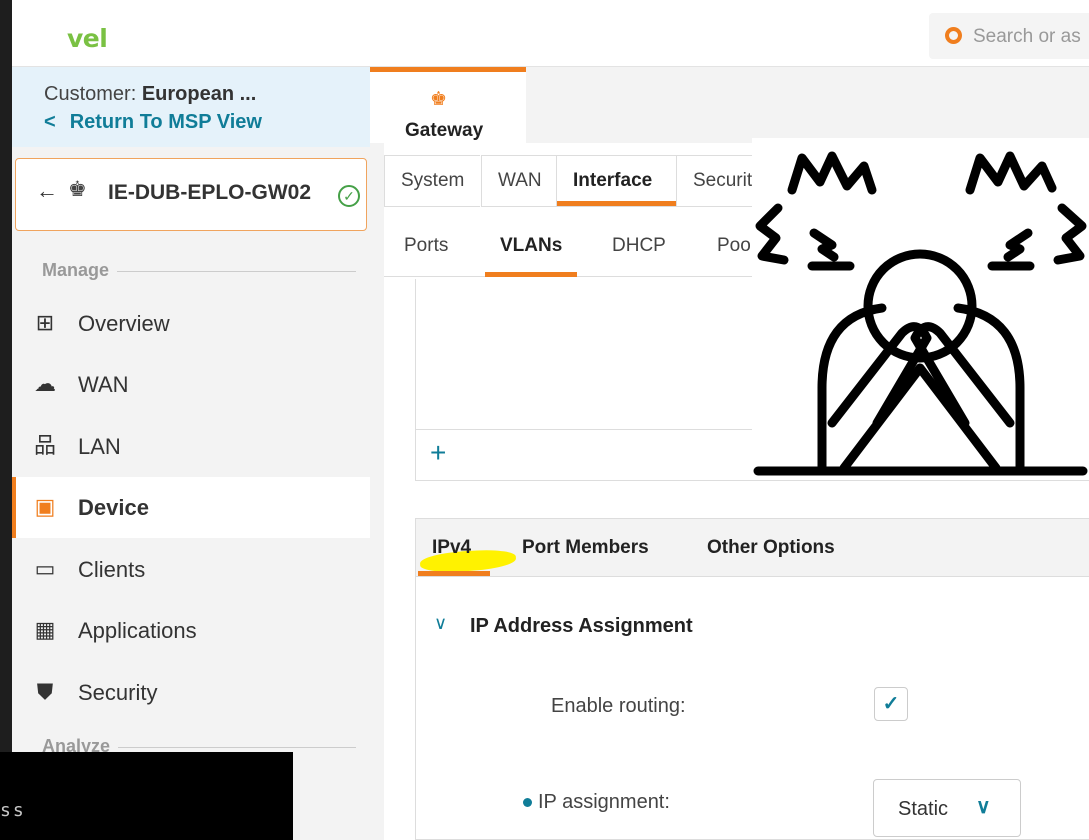 This screenshot has height=840, width=1089. Describe the element at coordinates (47, 191) in the screenshot. I see `back-arrow-icon: ←` at that location.